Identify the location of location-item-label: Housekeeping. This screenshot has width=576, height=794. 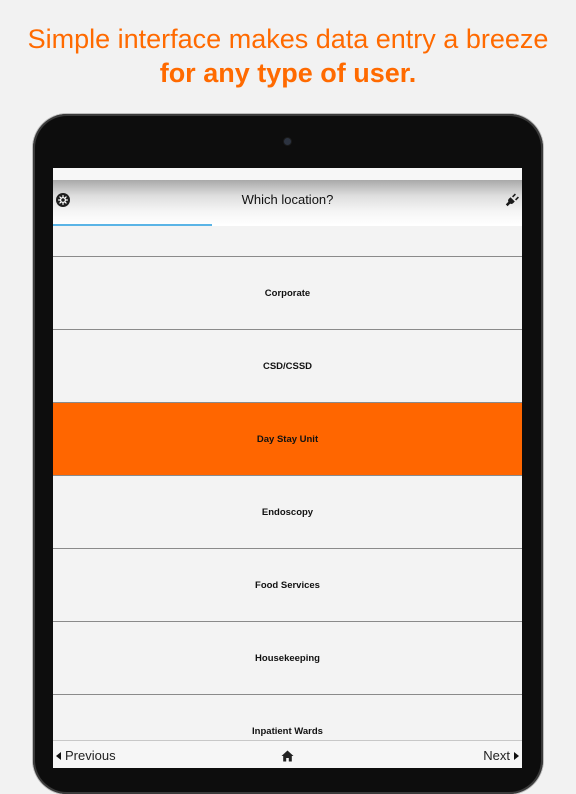
(287, 658).